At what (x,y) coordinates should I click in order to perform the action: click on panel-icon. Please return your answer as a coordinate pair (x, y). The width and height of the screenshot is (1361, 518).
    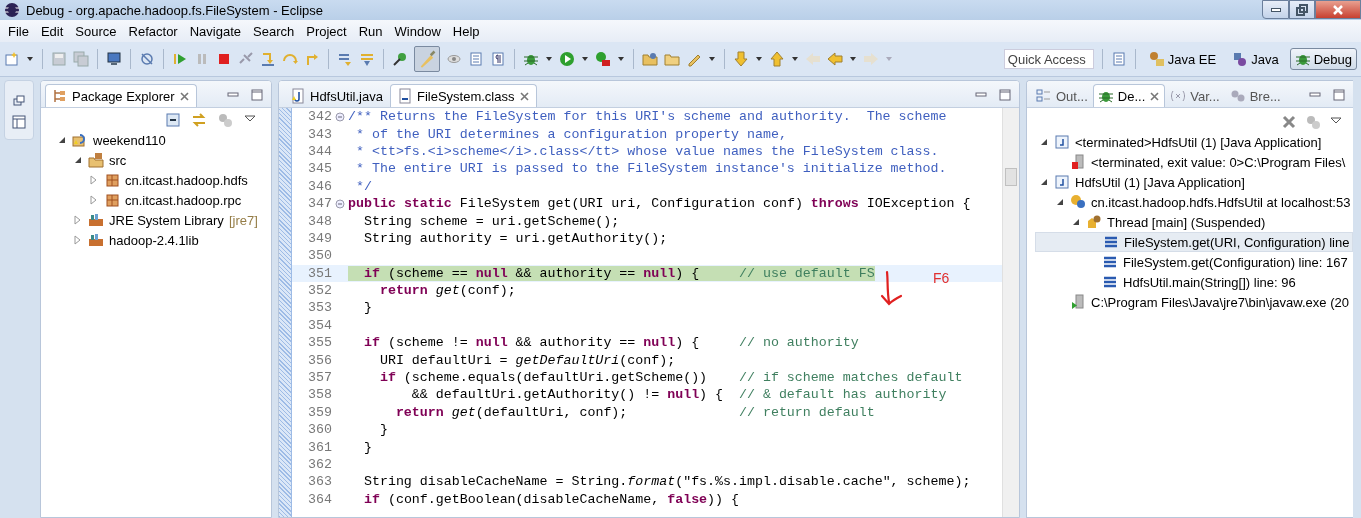
    Looking at the image, I should click on (19, 122).